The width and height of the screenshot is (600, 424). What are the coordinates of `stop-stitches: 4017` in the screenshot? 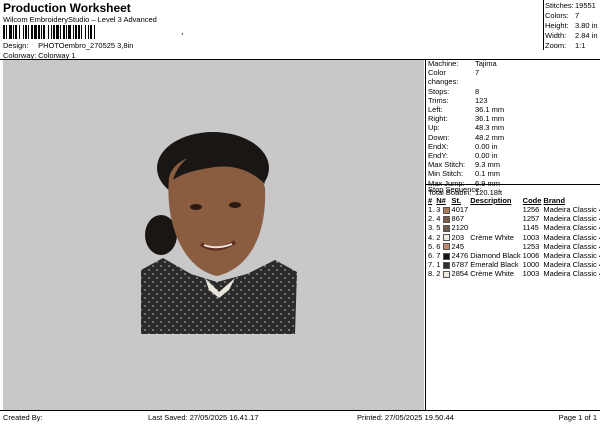 It's located at (460, 209).